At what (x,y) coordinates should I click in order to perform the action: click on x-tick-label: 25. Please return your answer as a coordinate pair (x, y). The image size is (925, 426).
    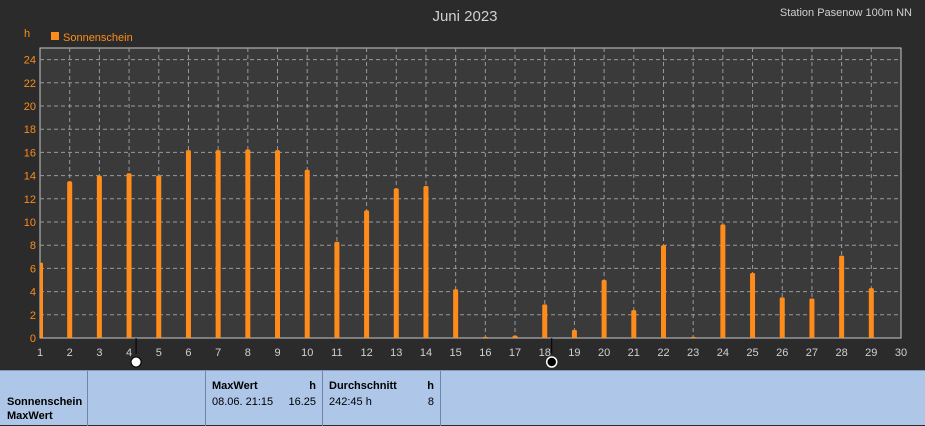
    Looking at the image, I should click on (752, 353).